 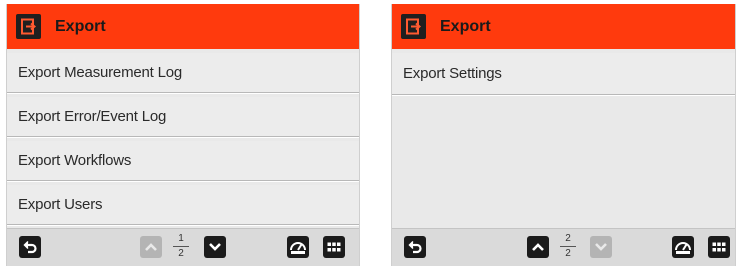 I want to click on menu-item-export-settings: Export Settings, so click(x=563, y=74).